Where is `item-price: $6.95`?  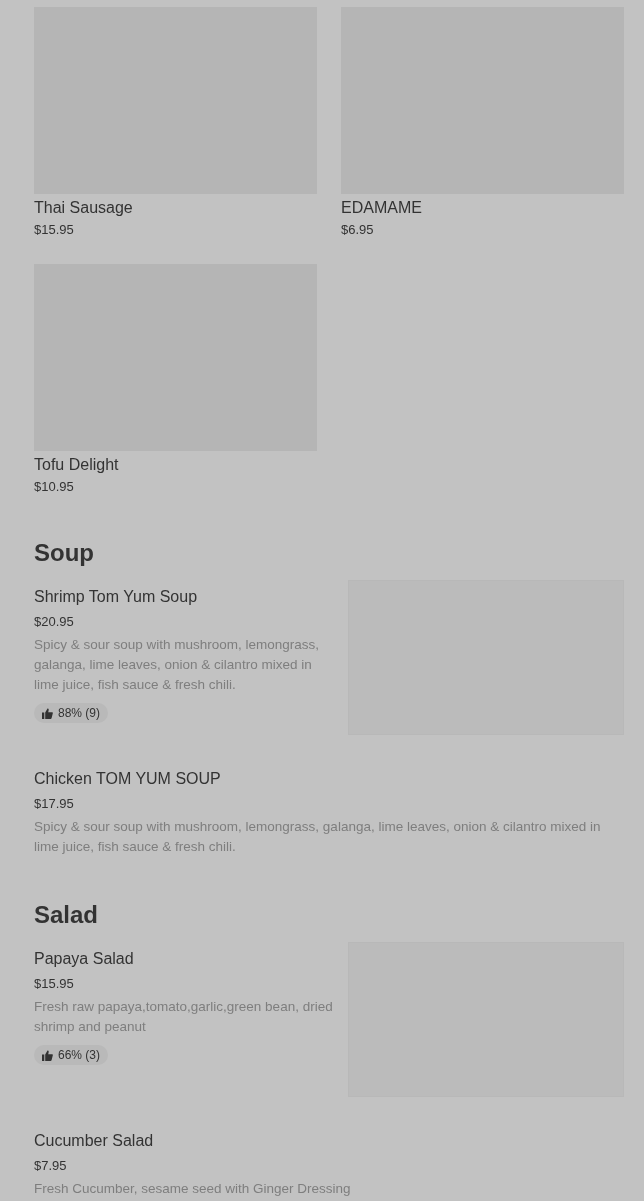 item-price: $6.95 is located at coordinates (358, 230).